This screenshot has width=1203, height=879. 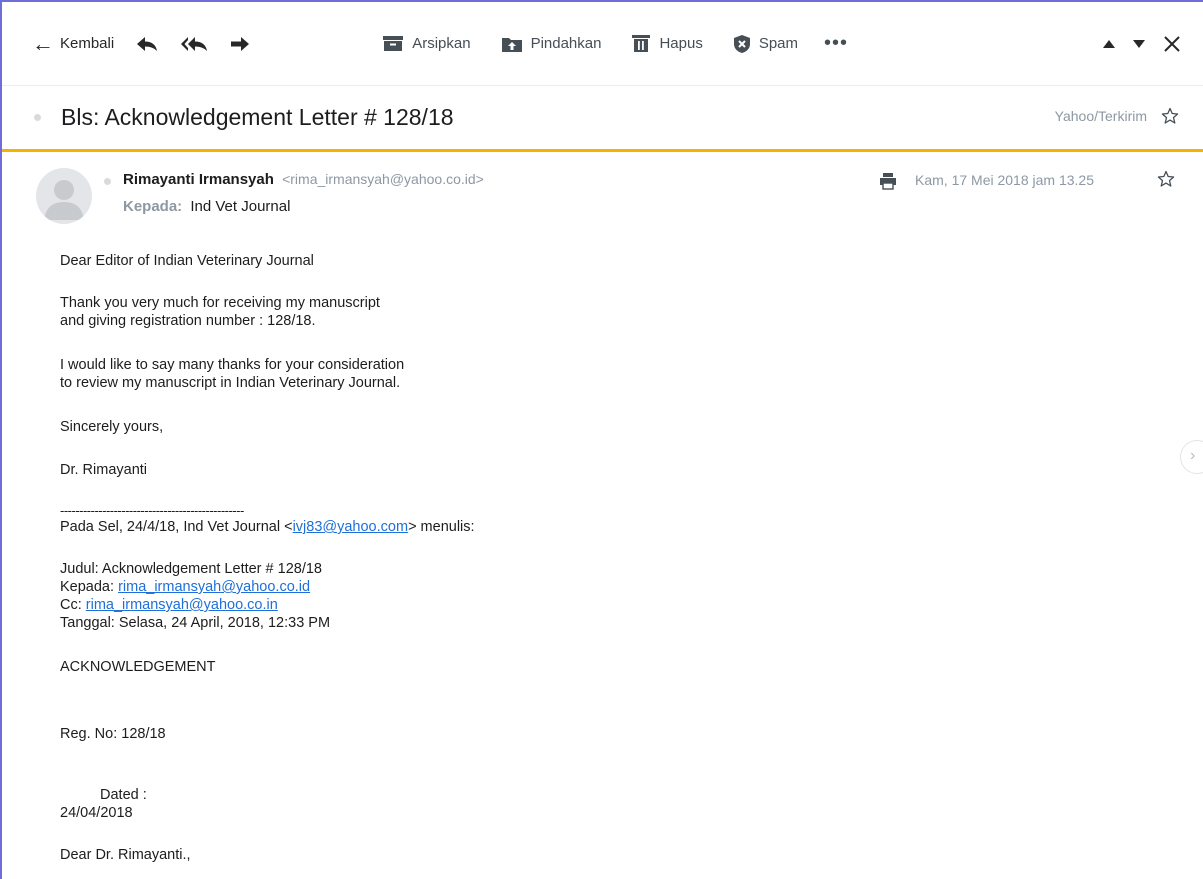 What do you see at coordinates (188, 321) in the screenshot?
I see `paragraph-1-line-2: and giving registration number : 128/18.` at bounding box center [188, 321].